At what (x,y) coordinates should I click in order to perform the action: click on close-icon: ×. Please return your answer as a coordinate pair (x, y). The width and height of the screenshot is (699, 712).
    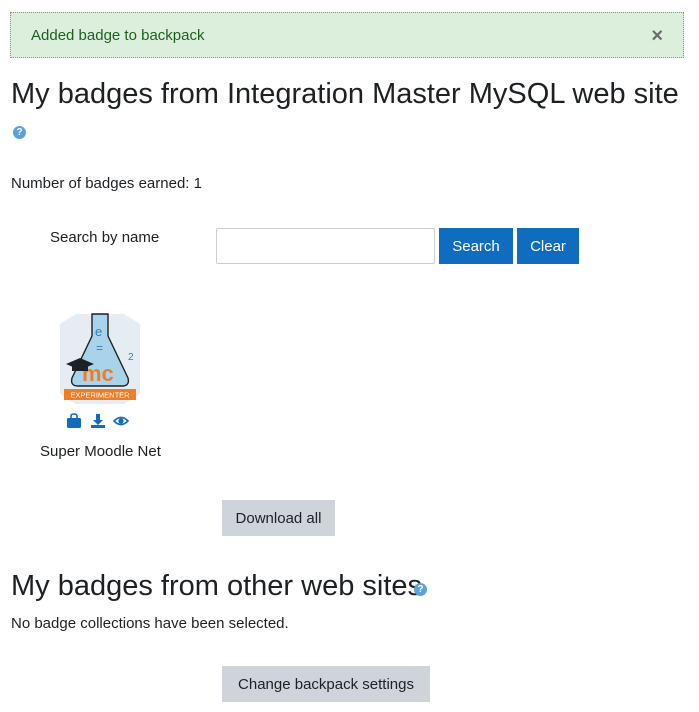
    Looking at the image, I should click on (657, 36).